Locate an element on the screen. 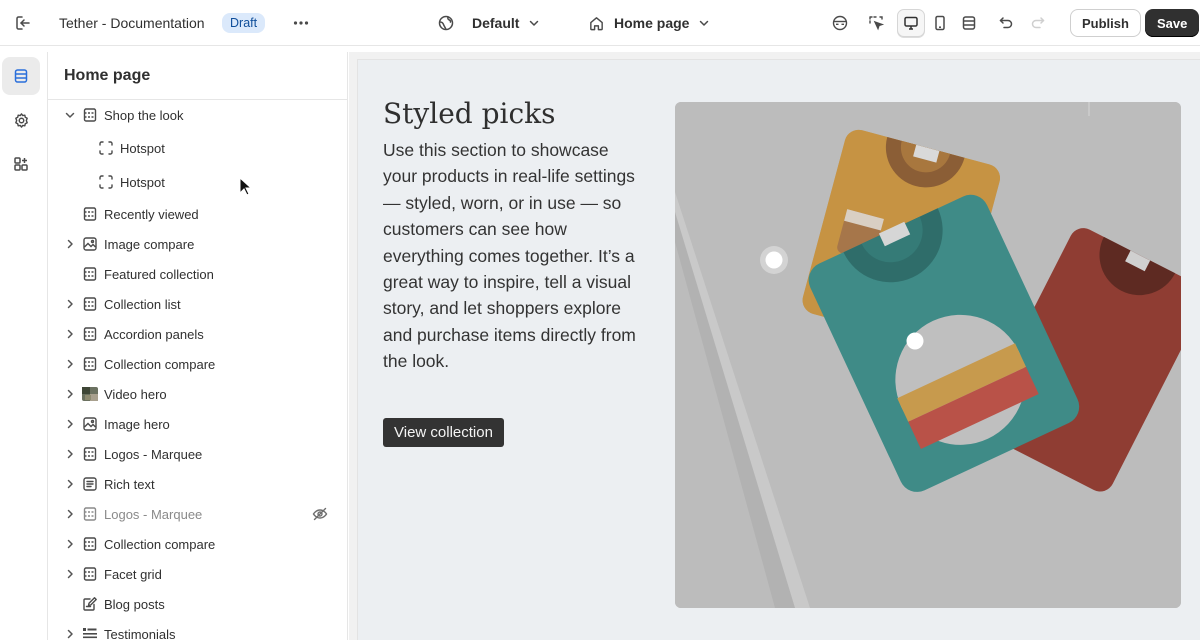 This screenshot has height=640, width=1200. more-horizontal-icon is located at coordinates (301, 23).